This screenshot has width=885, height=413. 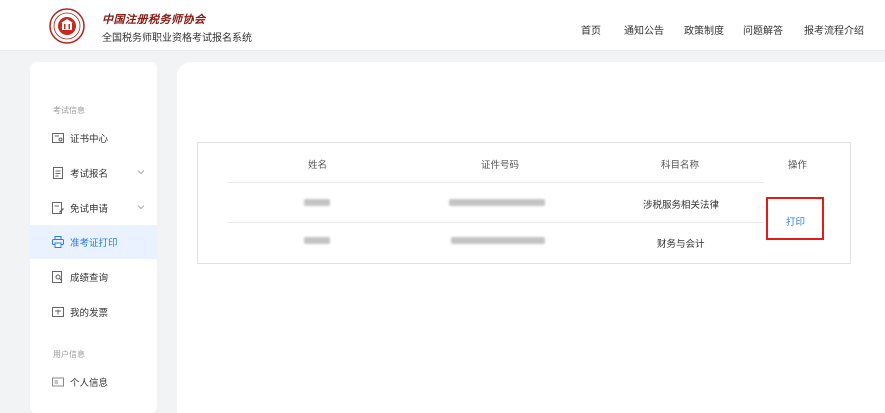 I want to click on column-header-name: 姓名, so click(x=318, y=165).